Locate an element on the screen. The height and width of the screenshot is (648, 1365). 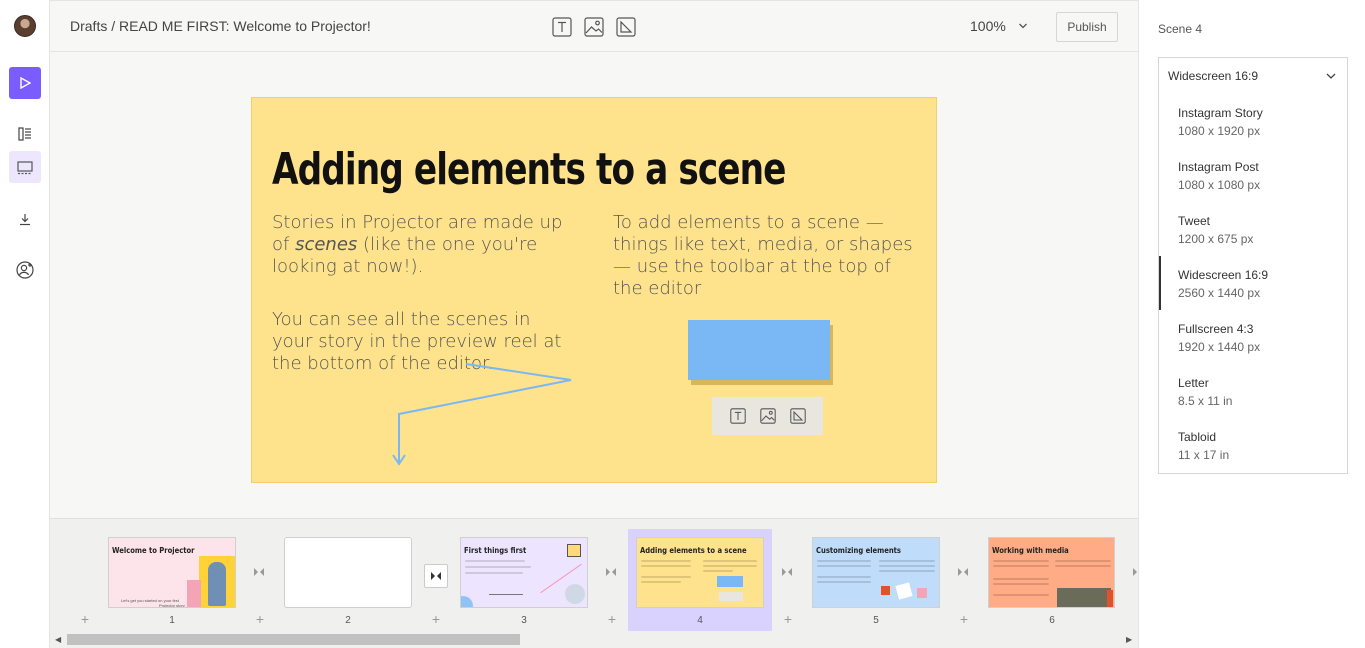
add-user-icon is located at coordinates (25, 270).